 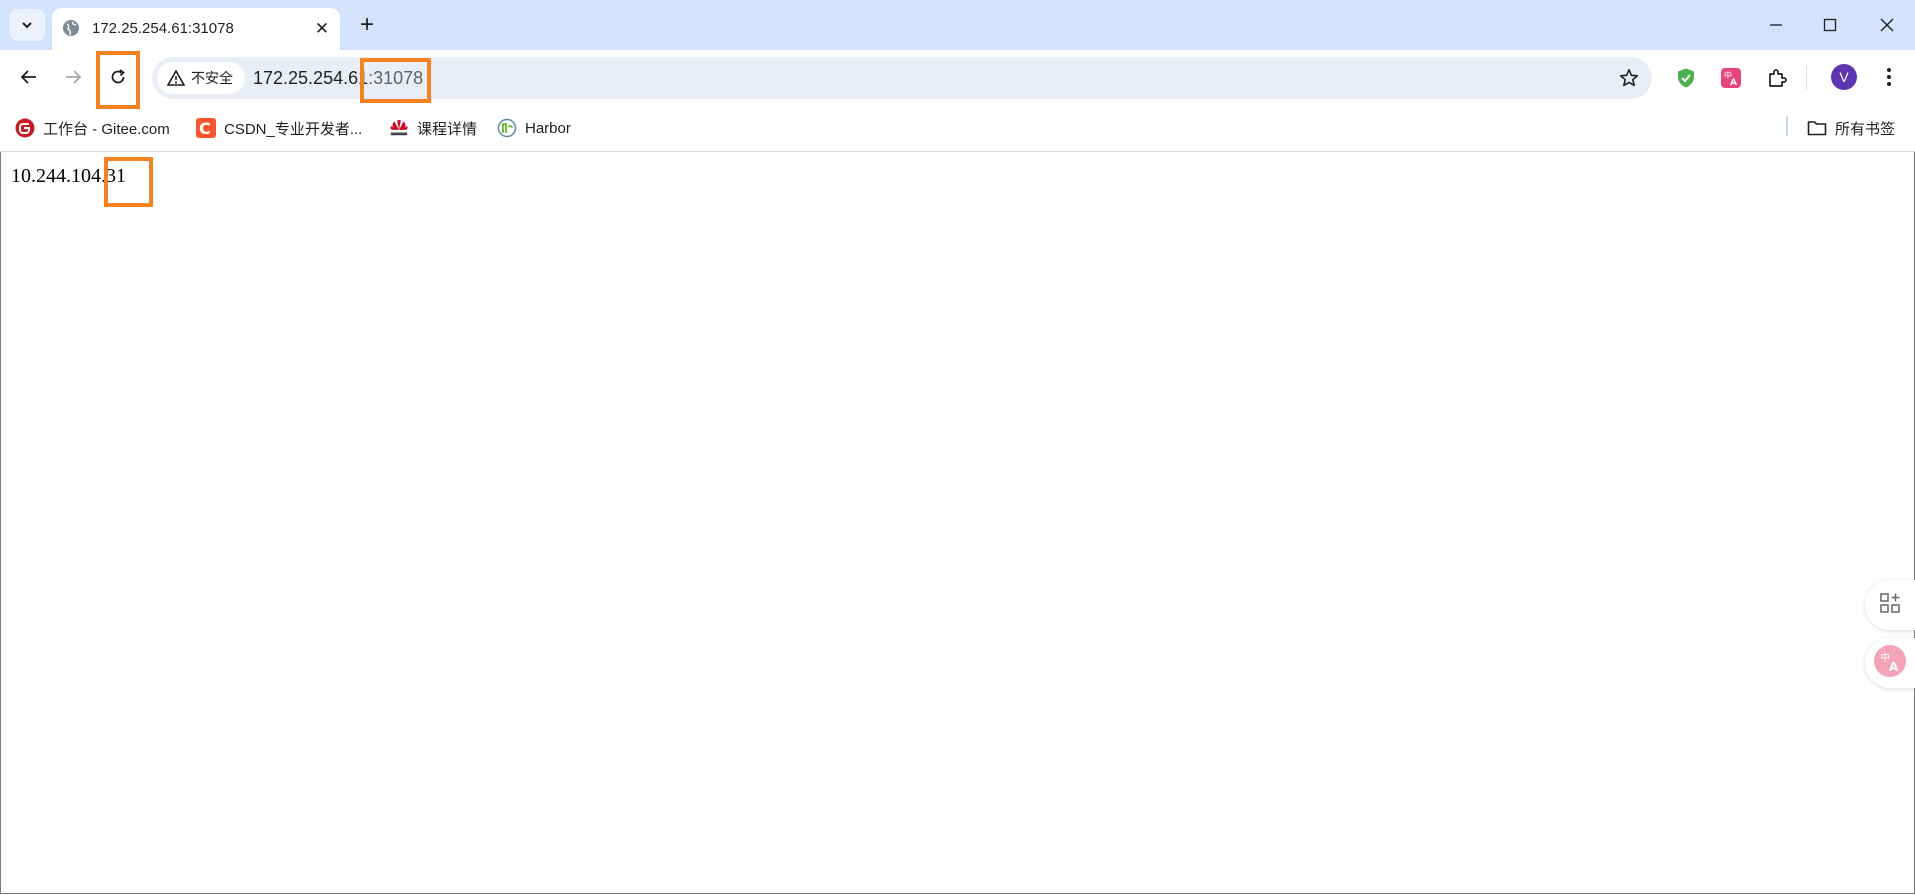 I want to click on warning-icon, so click(x=176, y=78).